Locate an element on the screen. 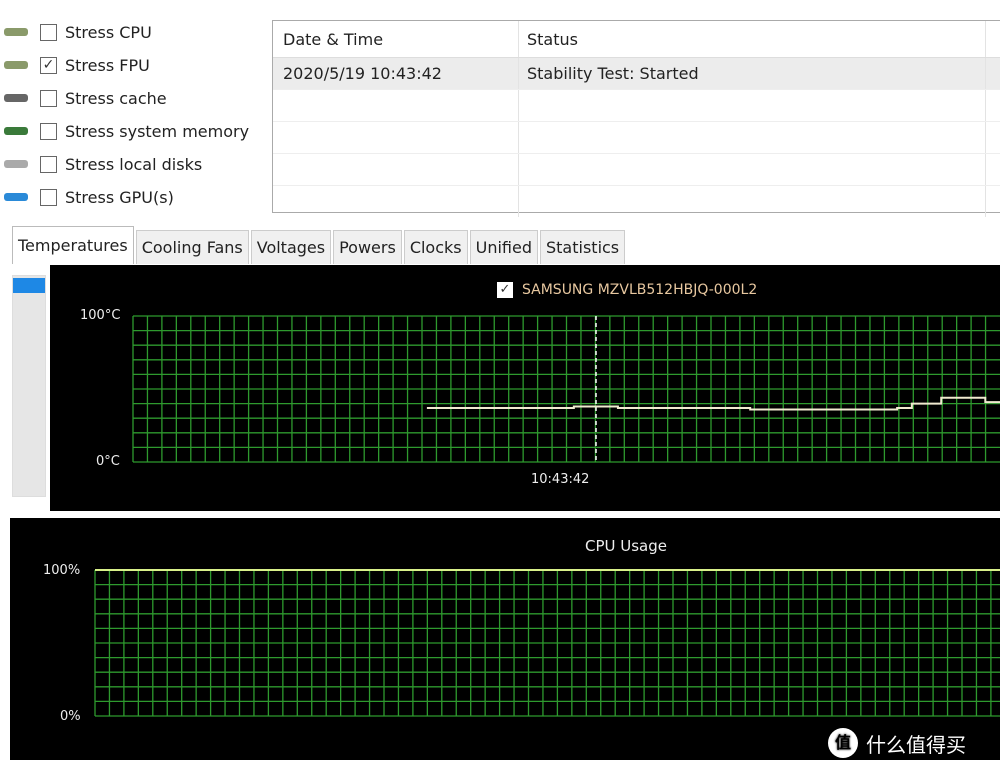 Image resolution: width=1000 pixels, height=771 pixels. log-status: Stability Test: Started is located at coordinates (752, 73).